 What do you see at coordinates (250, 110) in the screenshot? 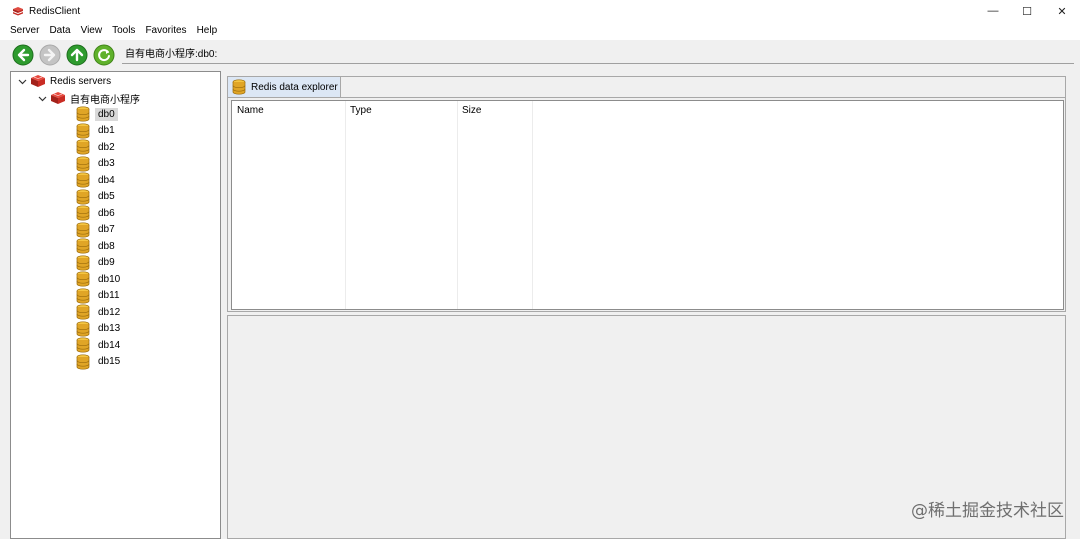
I see `column-header-name: Name` at bounding box center [250, 110].